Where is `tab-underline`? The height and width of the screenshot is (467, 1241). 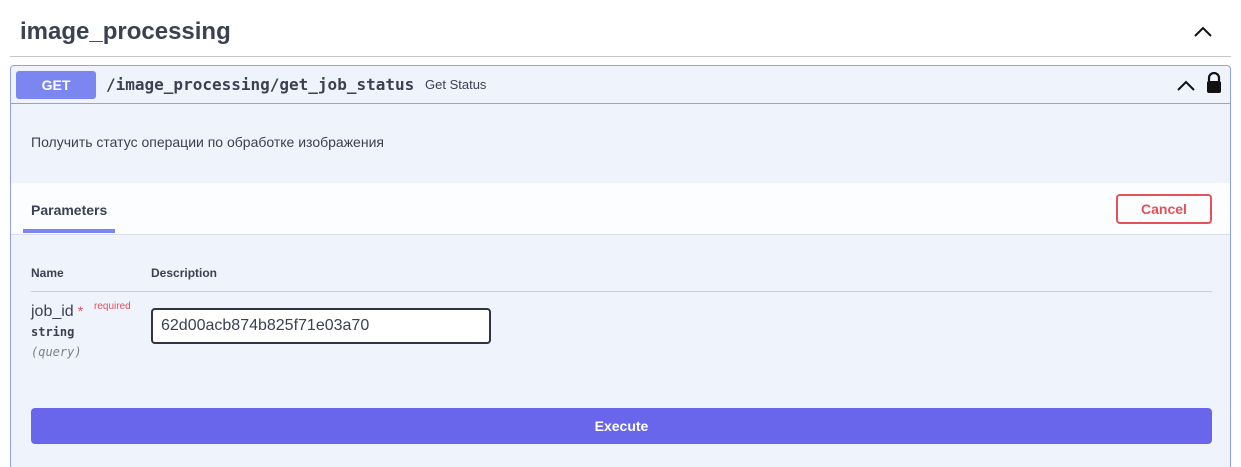
tab-underline is located at coordinates (69, 231).